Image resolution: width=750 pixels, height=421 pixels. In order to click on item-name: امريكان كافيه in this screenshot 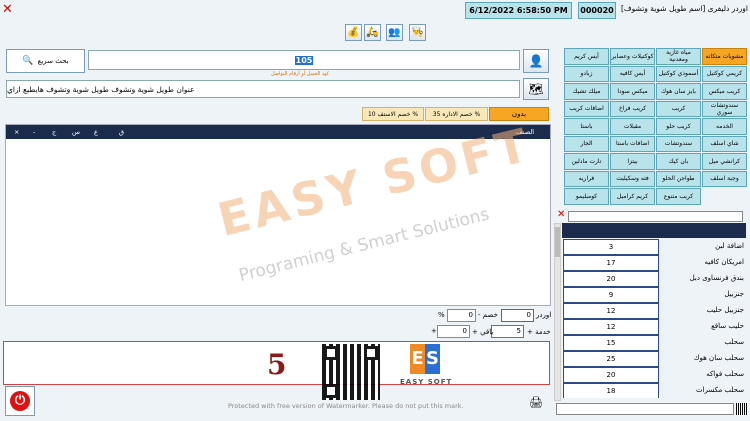, I will do `click(724, 262)`.